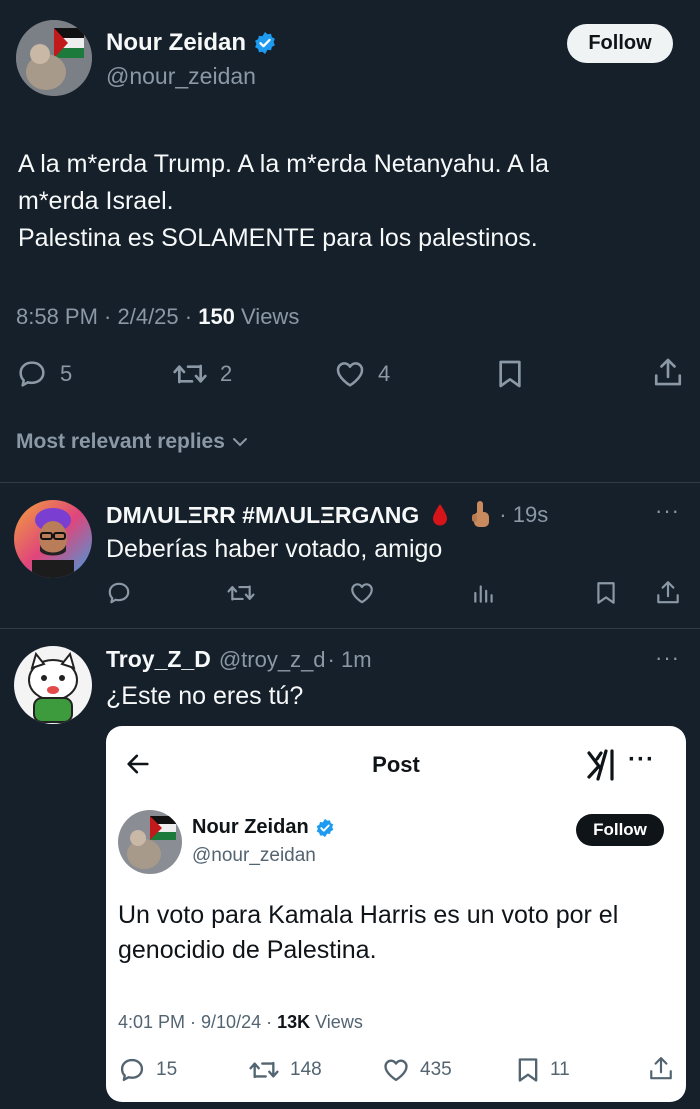  I want to click on embedded-views-count: 13K, so click(294, 1022).